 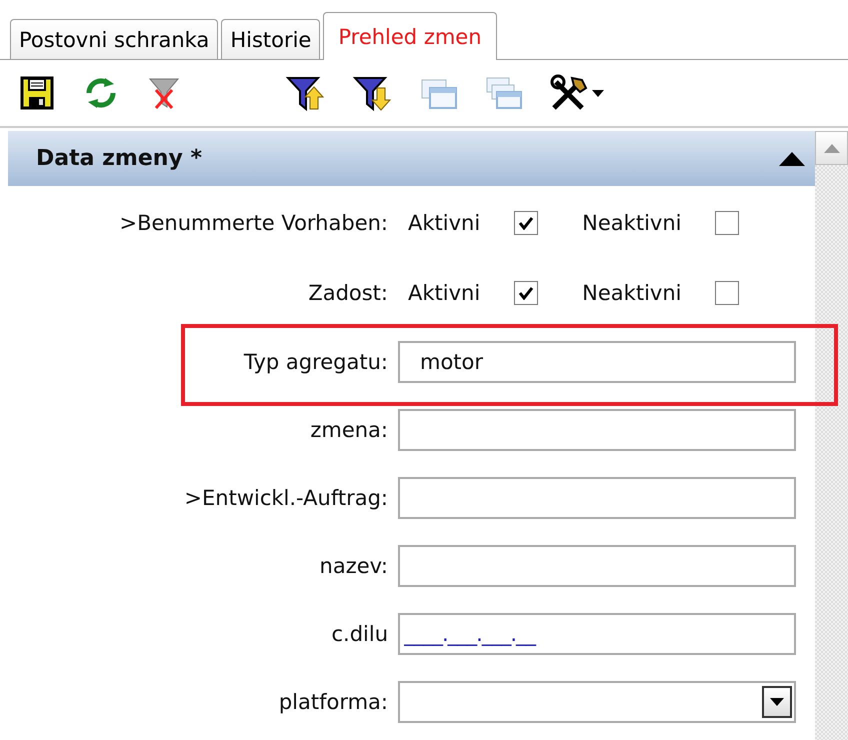 I want to click on field-label: nazev:, so click(x=354, y=566).